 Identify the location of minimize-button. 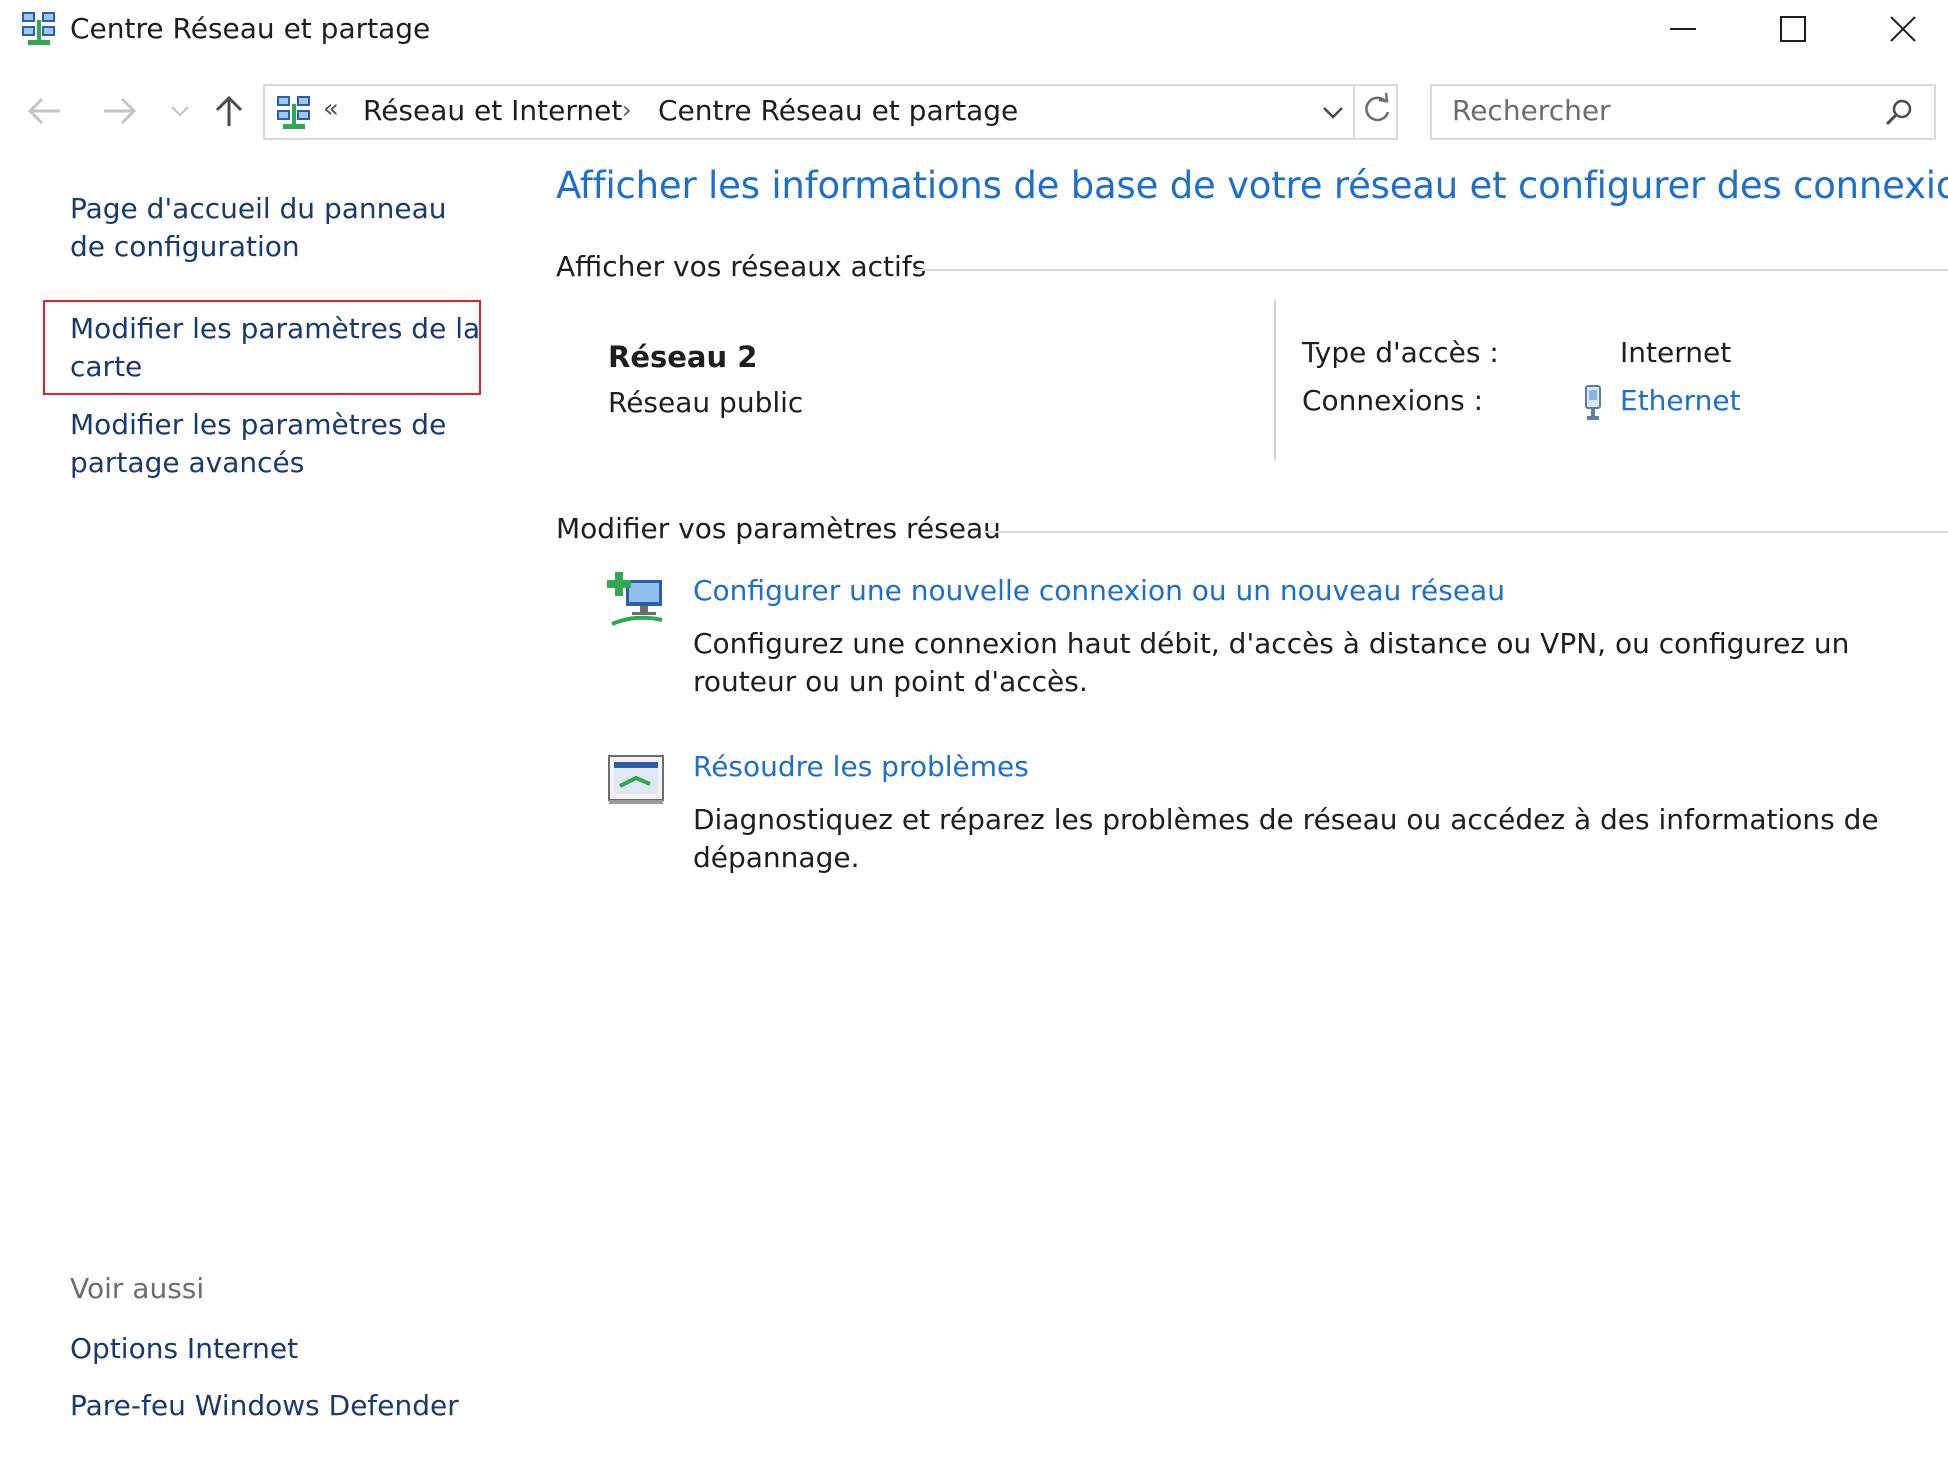
(1683, 29).